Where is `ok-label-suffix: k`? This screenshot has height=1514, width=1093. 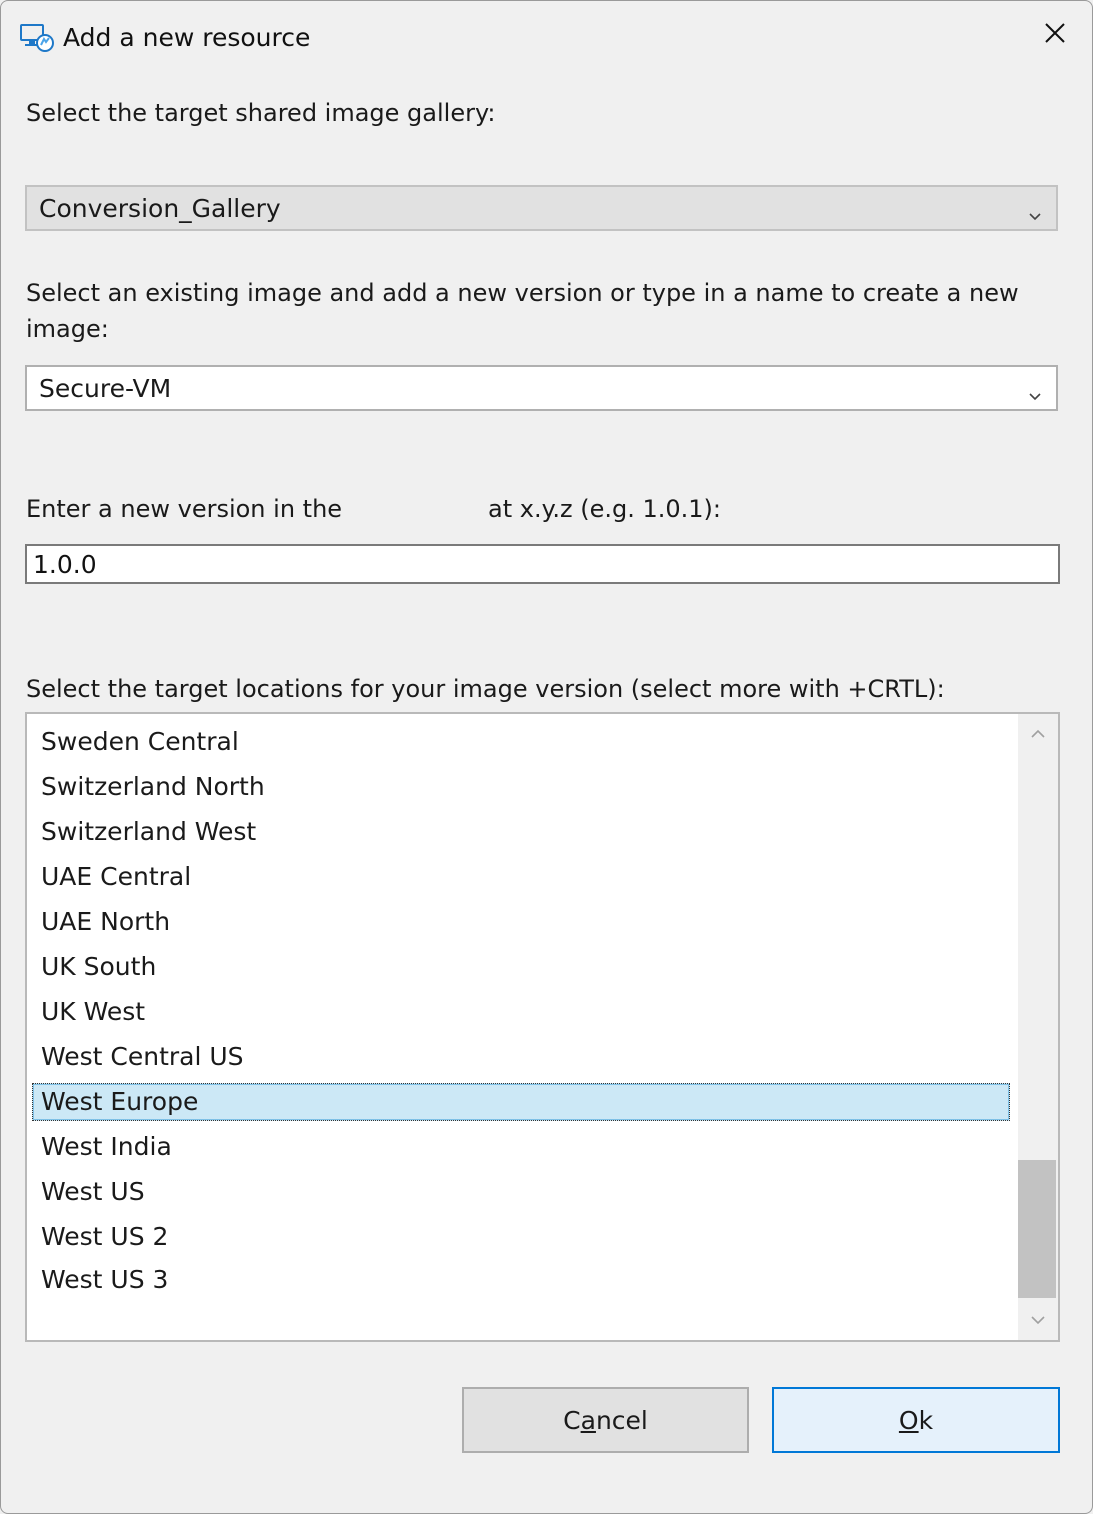
ok-label-suffix: k is located at coordinates (926, 1420).